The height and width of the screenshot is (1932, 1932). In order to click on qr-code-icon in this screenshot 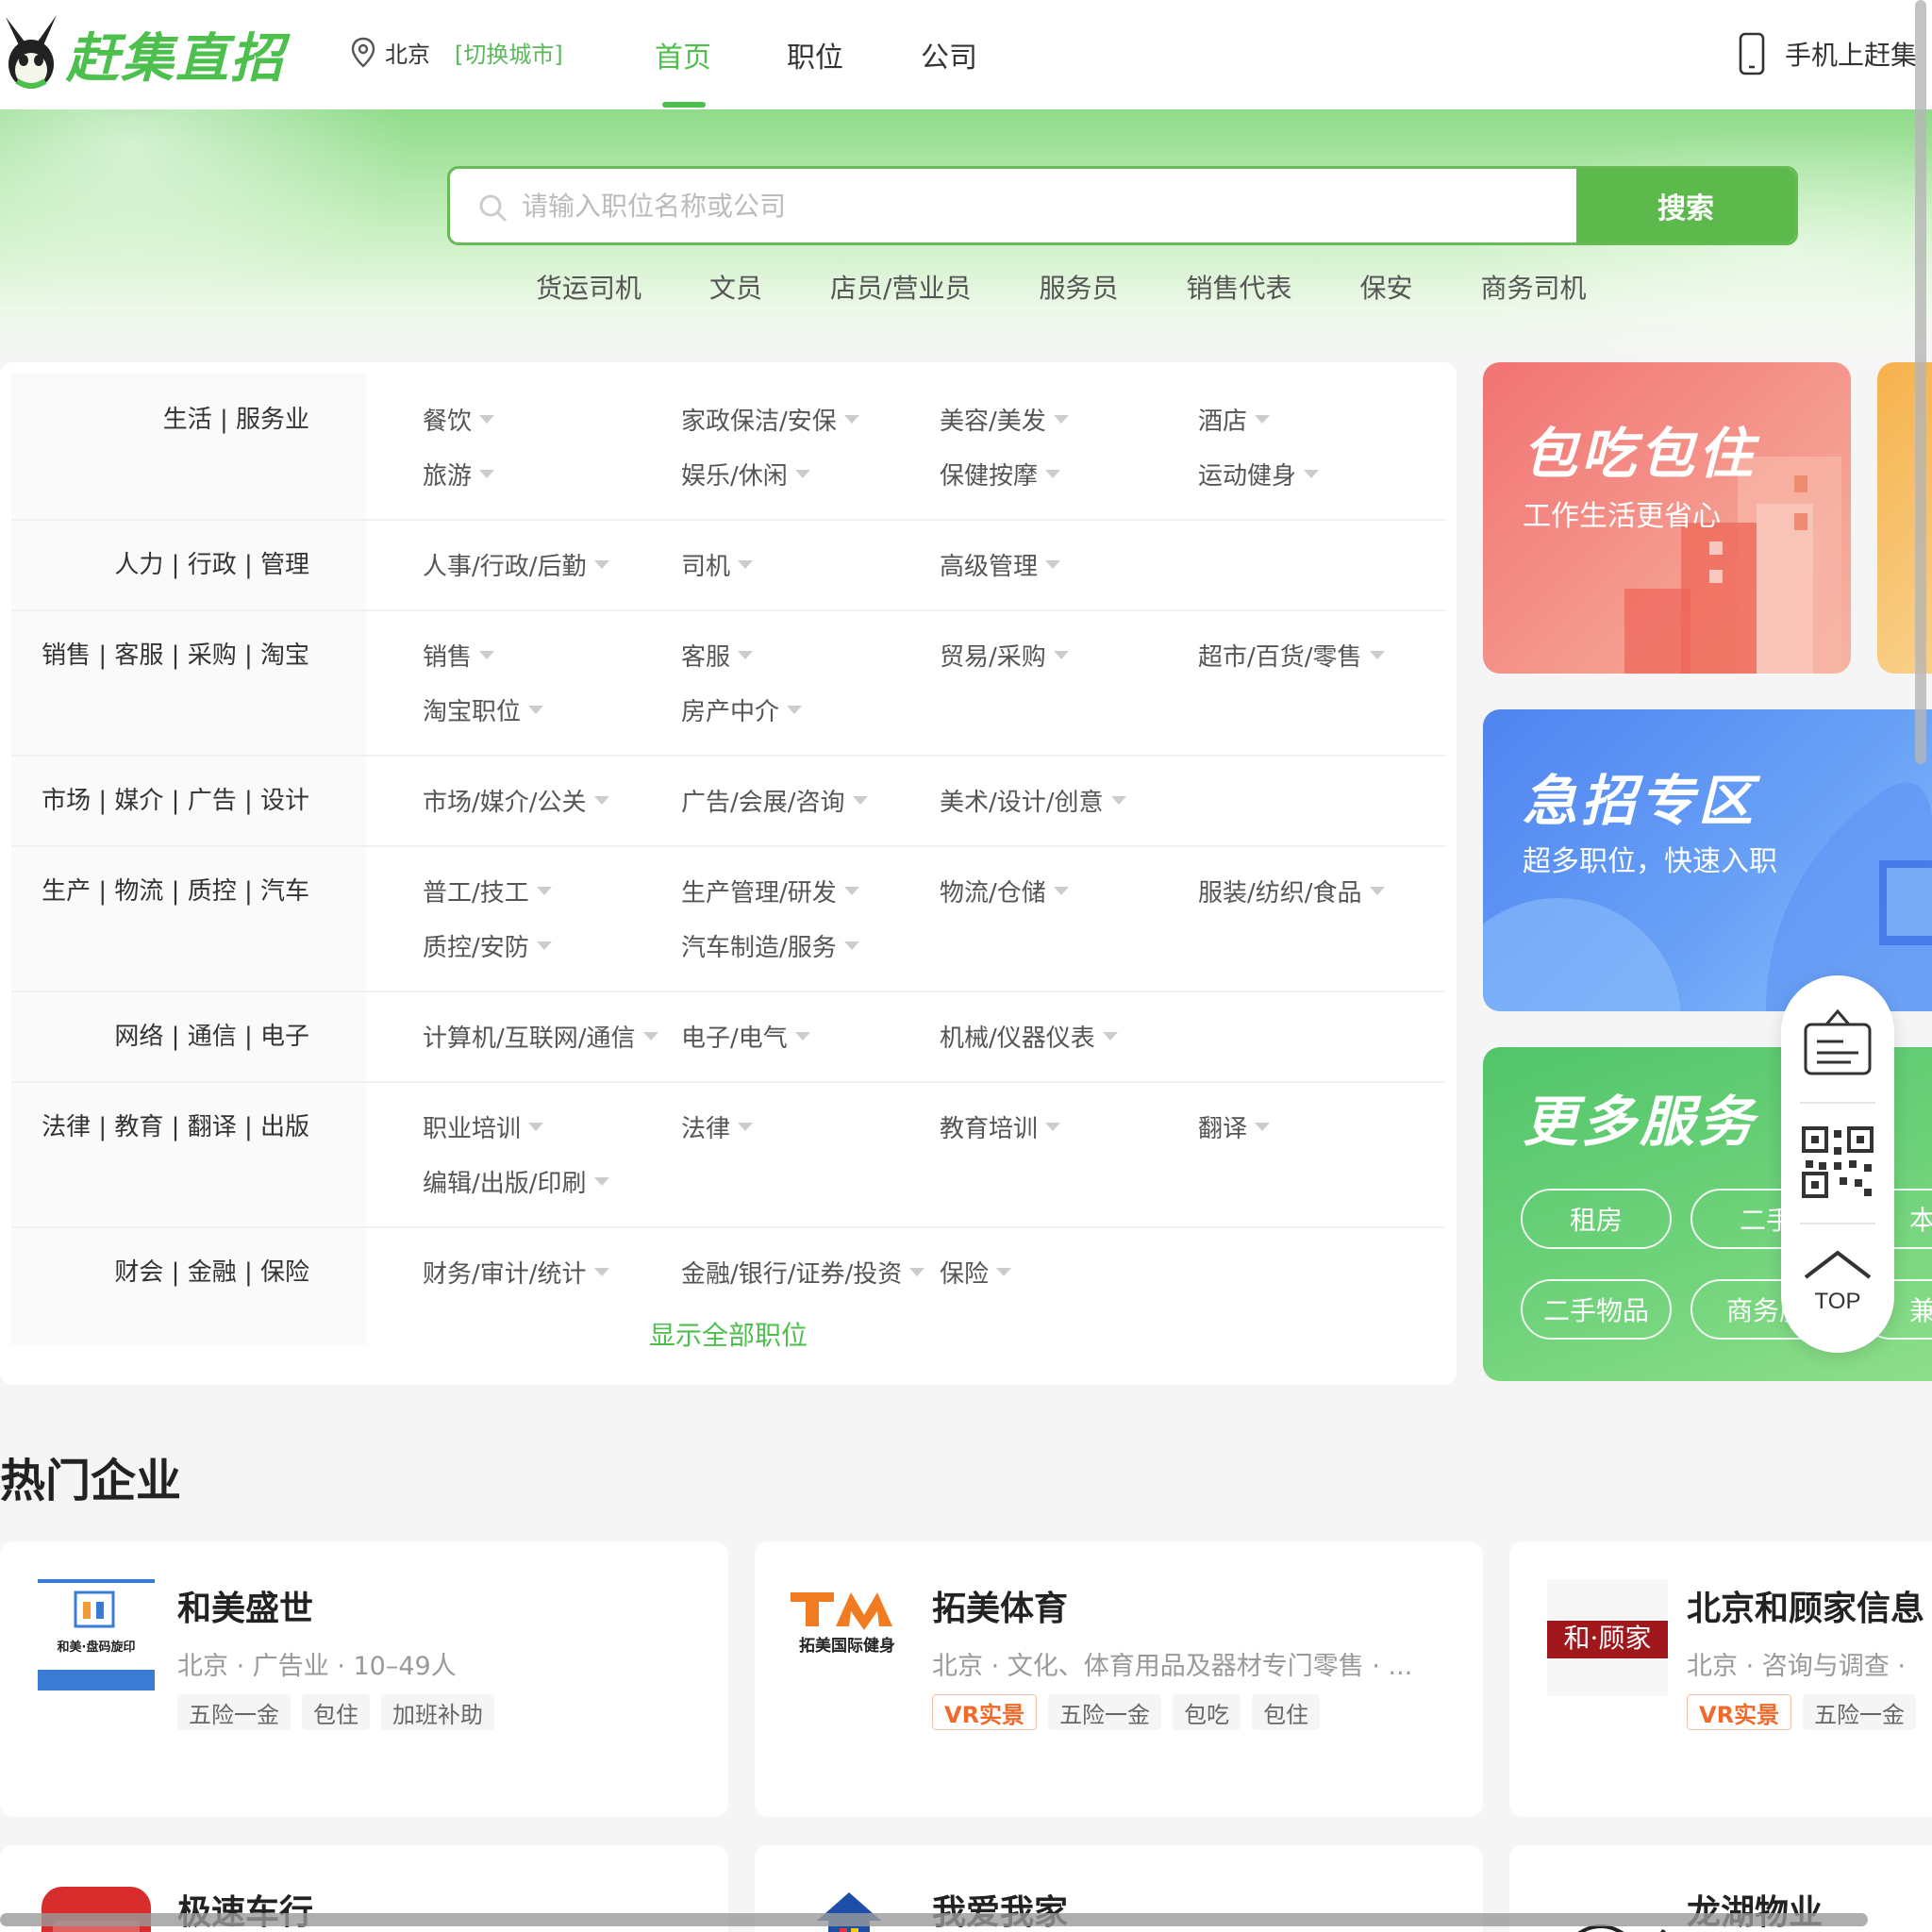, I will do `click(1838, 1162)`.